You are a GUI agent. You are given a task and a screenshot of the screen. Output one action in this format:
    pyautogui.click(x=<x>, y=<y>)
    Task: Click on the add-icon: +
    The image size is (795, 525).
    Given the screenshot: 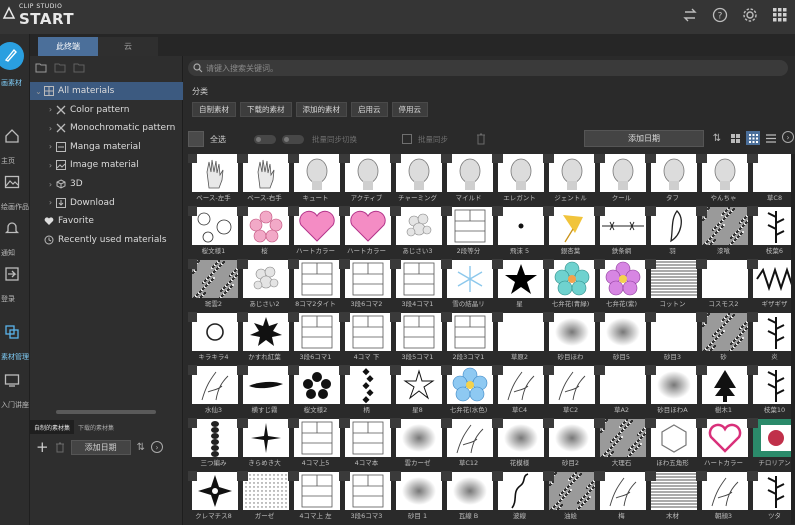 What is the action you would take?
    pyautogui.click(x=42, y=447)
    